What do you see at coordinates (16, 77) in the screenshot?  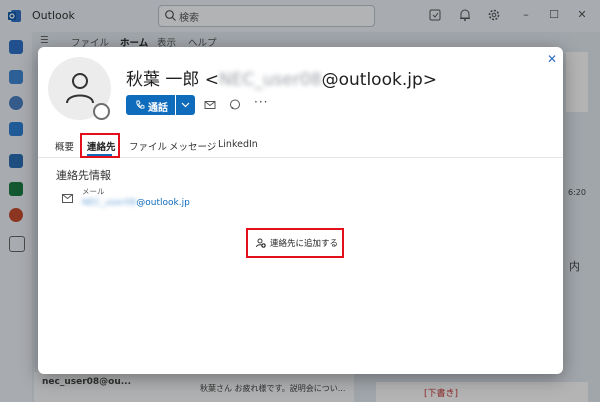 I see `calendar-app-icon` at bounding box center [16, 77].